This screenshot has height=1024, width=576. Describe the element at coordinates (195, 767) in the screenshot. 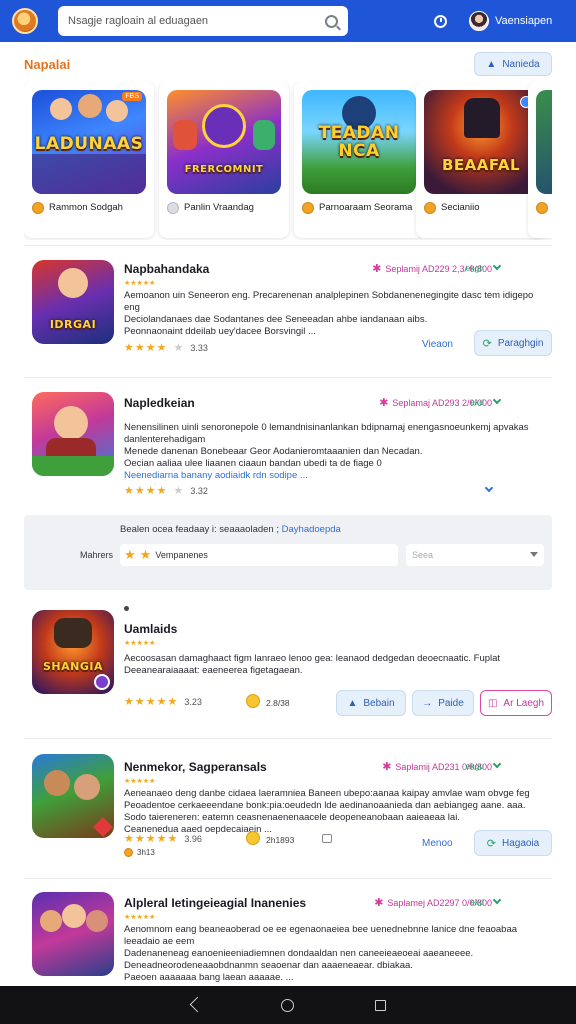

I see `item-title: Nenmekor, Sagperansals` at that location.